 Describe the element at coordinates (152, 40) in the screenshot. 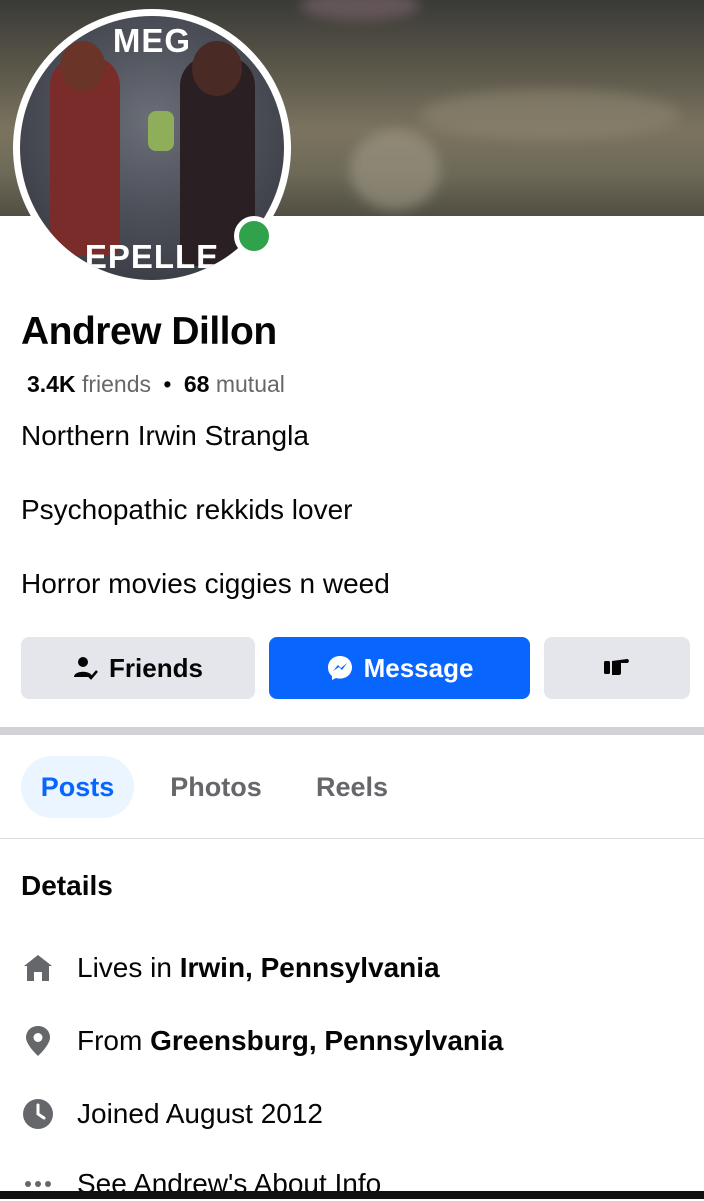

I see `avatar-text-top: MEG` at that location.